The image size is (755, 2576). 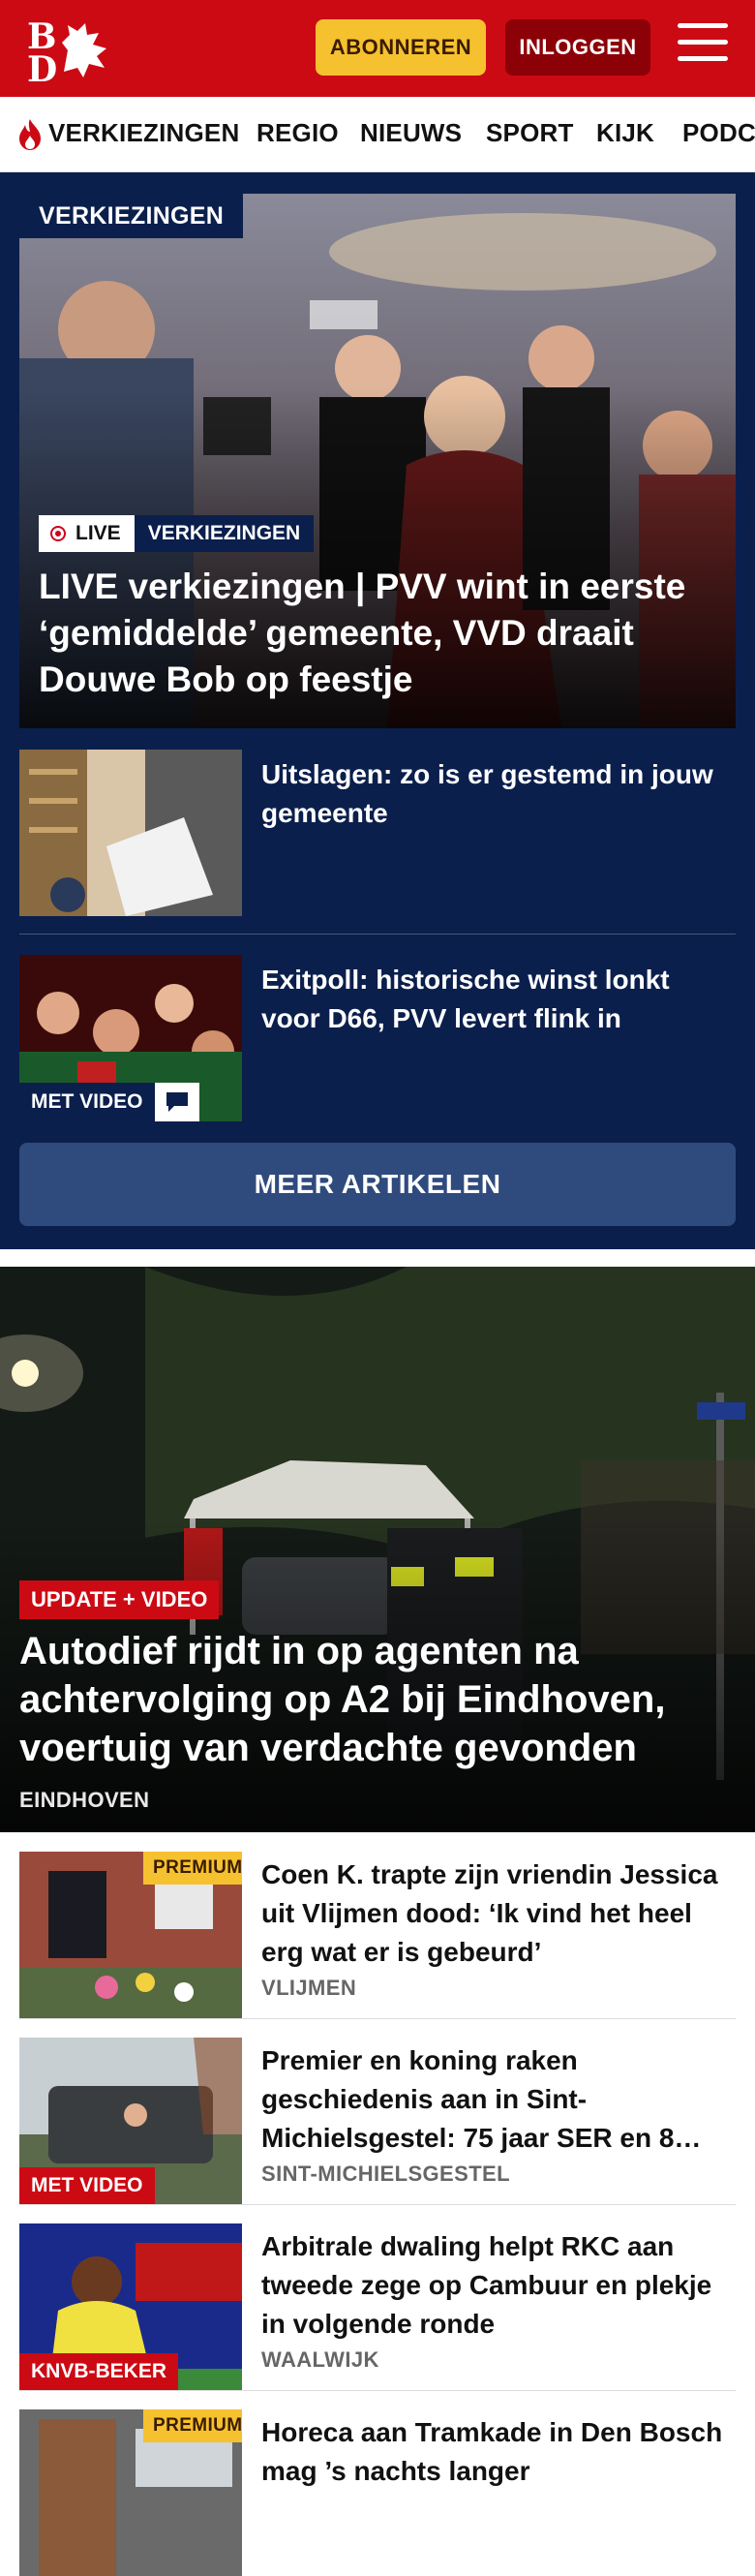 I want to click on nav-item-verkiezingen: VERKIEZINGEN, so click(x=143, y=133).